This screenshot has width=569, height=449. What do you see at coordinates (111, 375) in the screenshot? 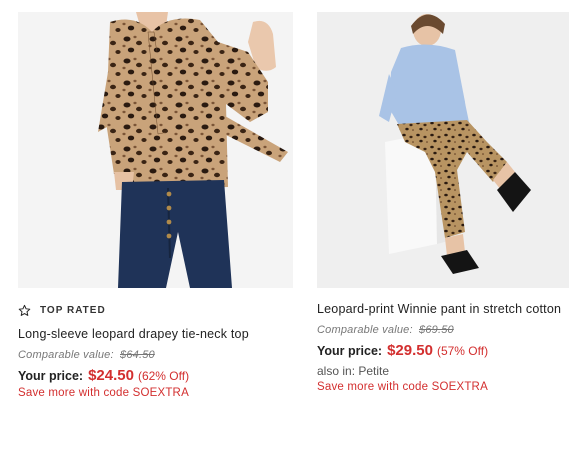
I see `sale-price: $24.50` at bounding box center [111, 375].